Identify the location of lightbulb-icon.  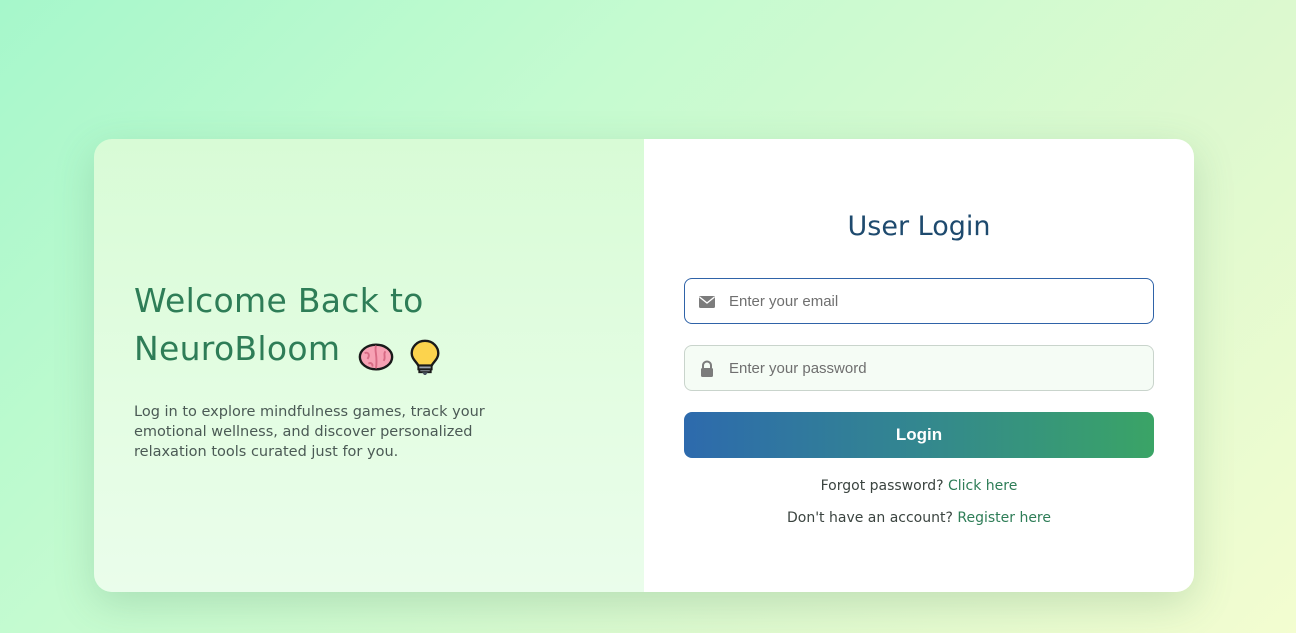
(425, 357).